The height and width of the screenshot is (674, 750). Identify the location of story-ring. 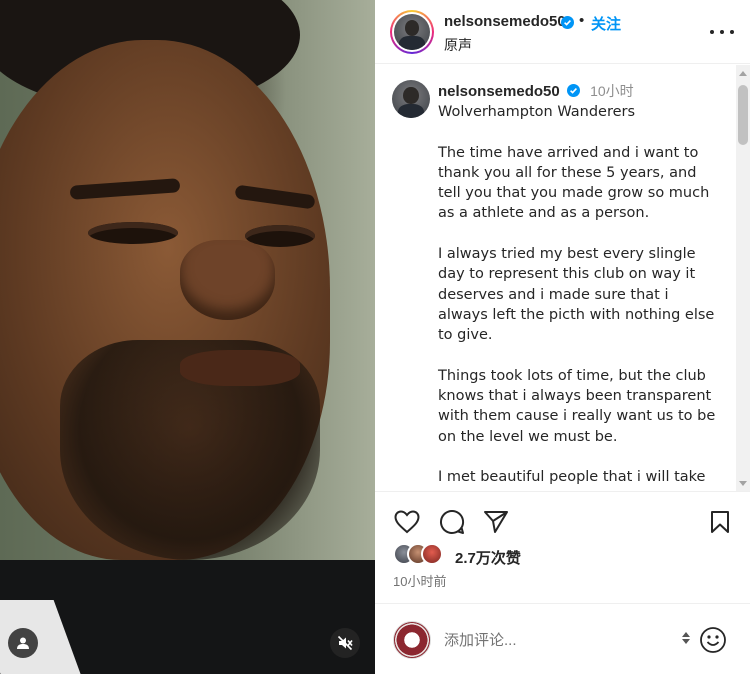
(412, 32).